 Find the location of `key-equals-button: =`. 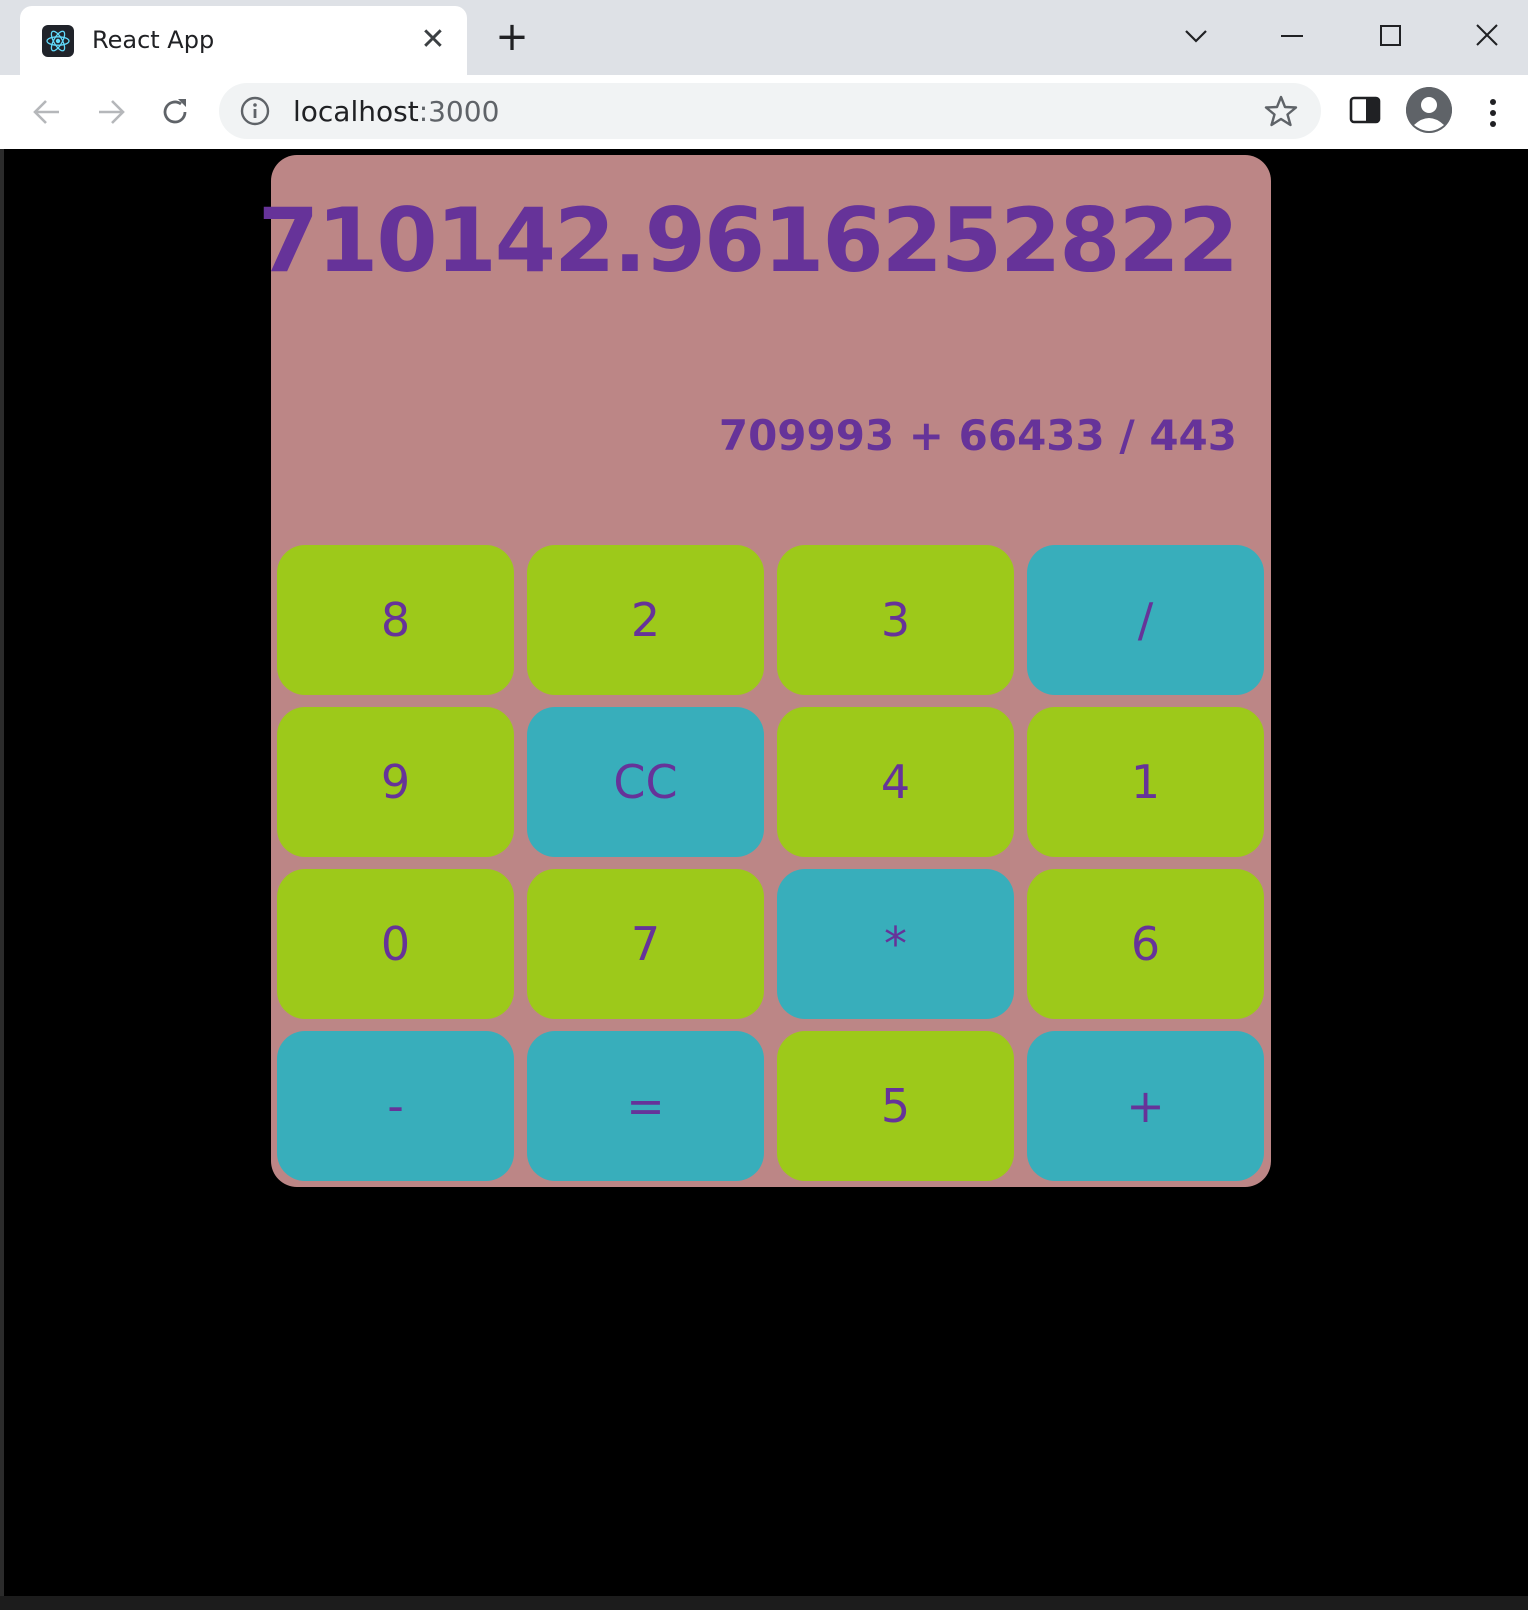

key-equals-button: = is located at coordinates (645, 1106).